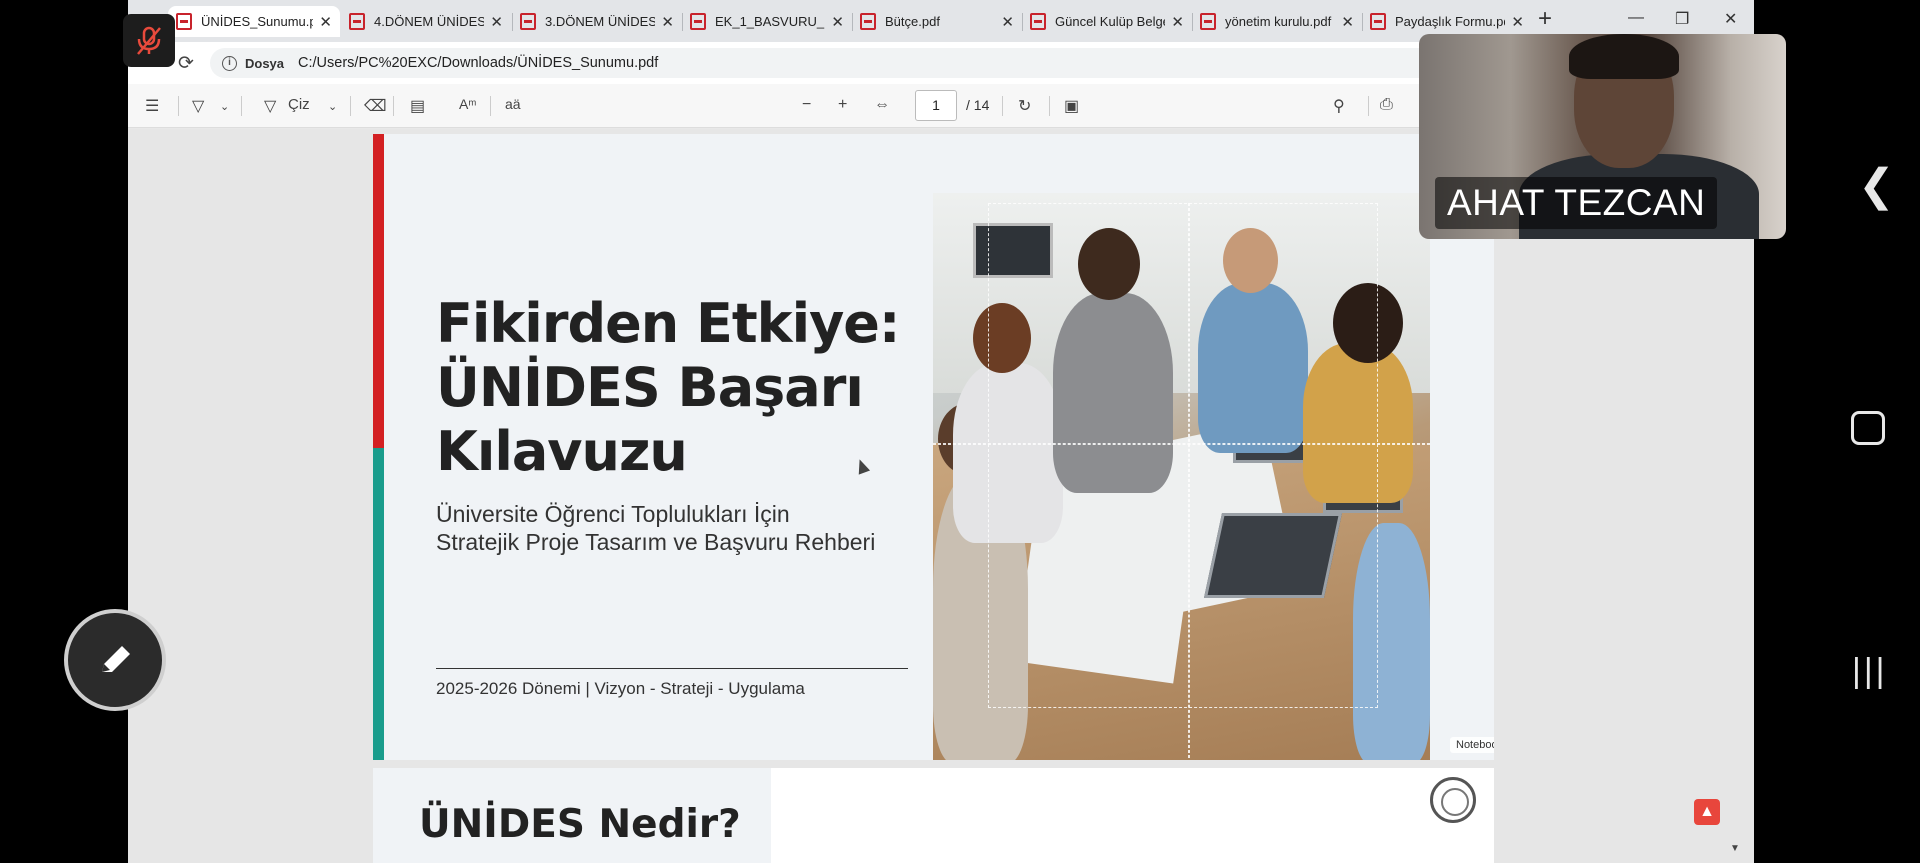 This screenshot has height=863, width=1920. Describe the element at coordinates (770, 21) in the screenshot. I see `tab-label: EK_1_BASVURU_FO` at that location.